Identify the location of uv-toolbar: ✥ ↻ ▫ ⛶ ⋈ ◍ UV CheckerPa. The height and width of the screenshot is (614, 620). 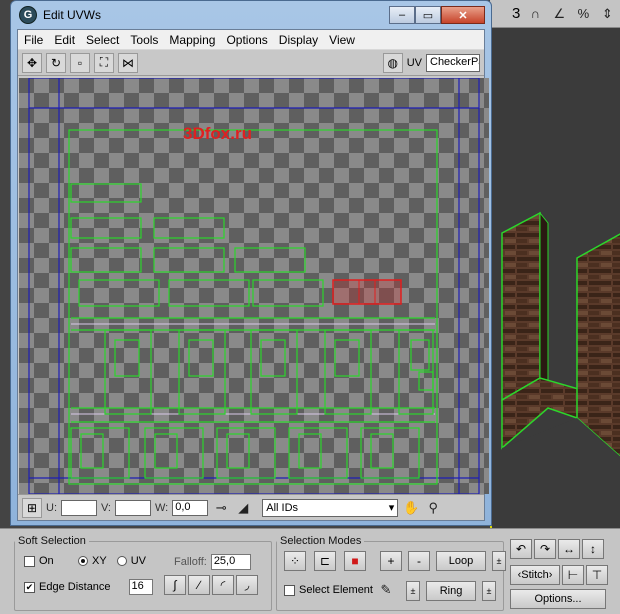
(251, 63).